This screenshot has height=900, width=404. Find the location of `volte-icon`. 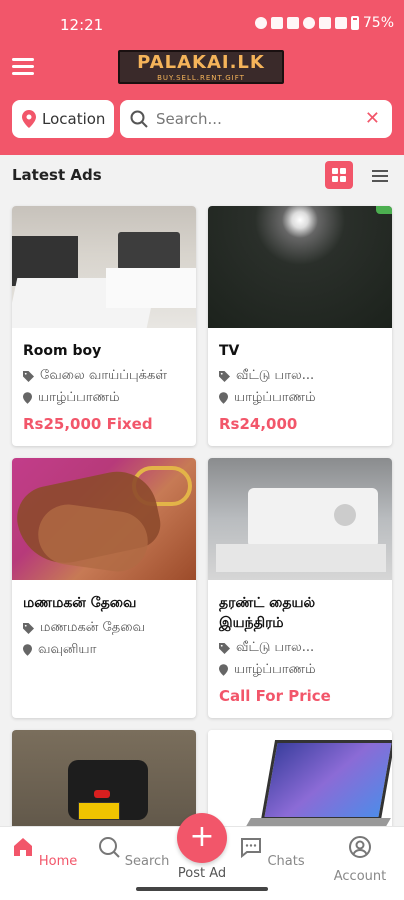

volte-icon is located at coordinates (292, 23).